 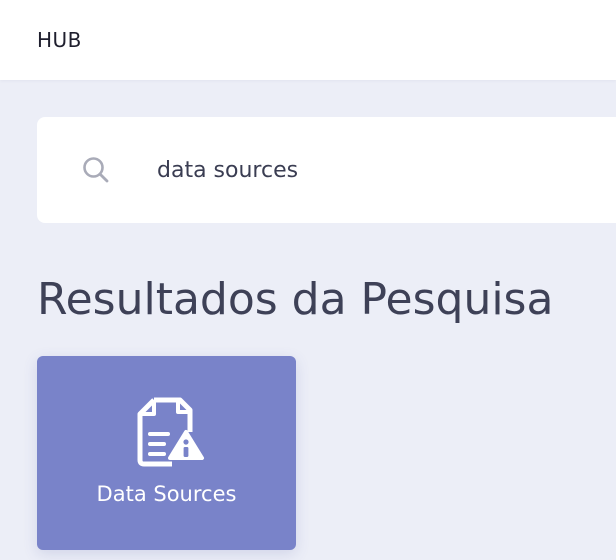 What do you see at coordinates (166, 494) in the screenshot?
I see `result-card-label: Data Sources` at bounding box center [166, 494].